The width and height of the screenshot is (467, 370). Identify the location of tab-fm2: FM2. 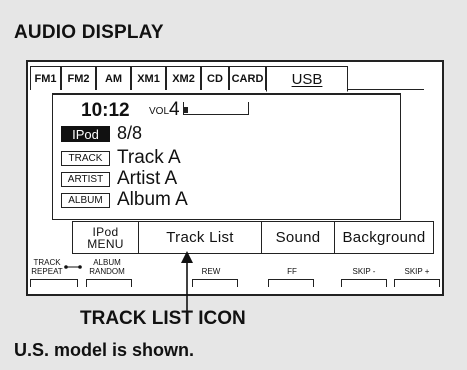
(78, 78).